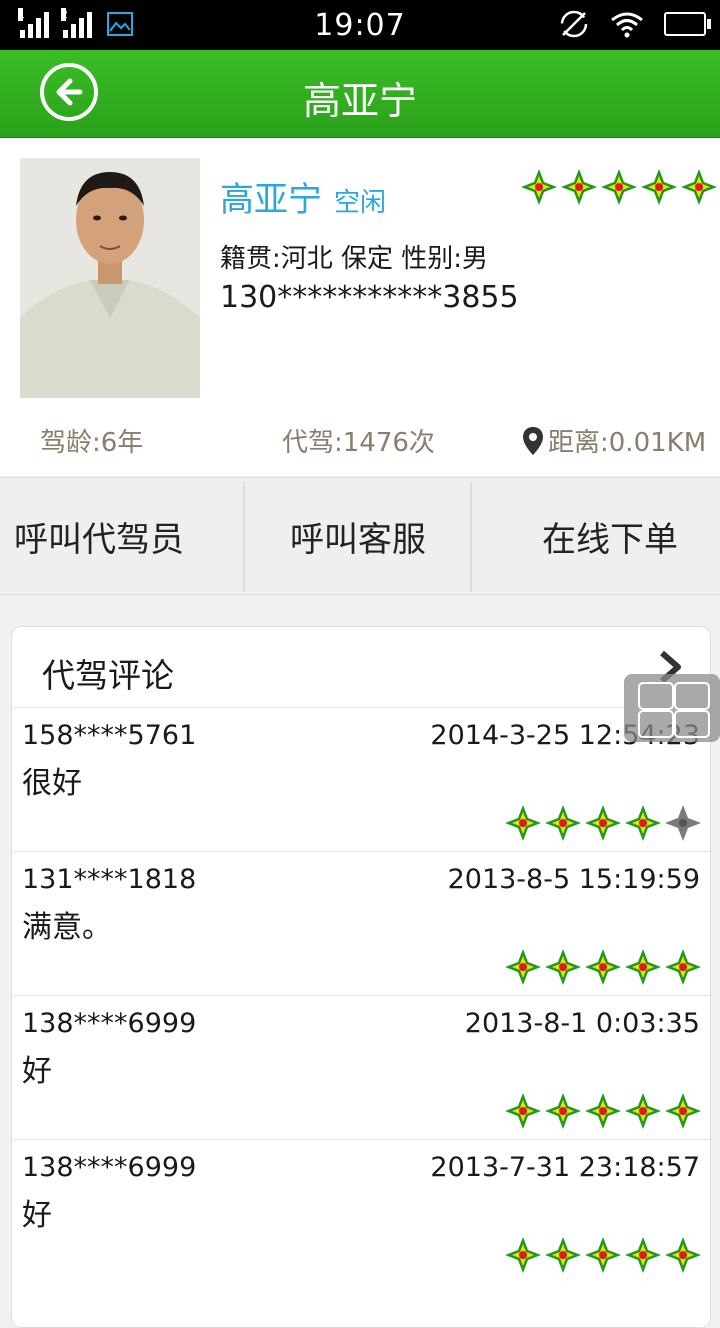 Image resolution: width=720 pixels, height=1328 pixels. I want to click on wifi-icon, so click(627, 25).